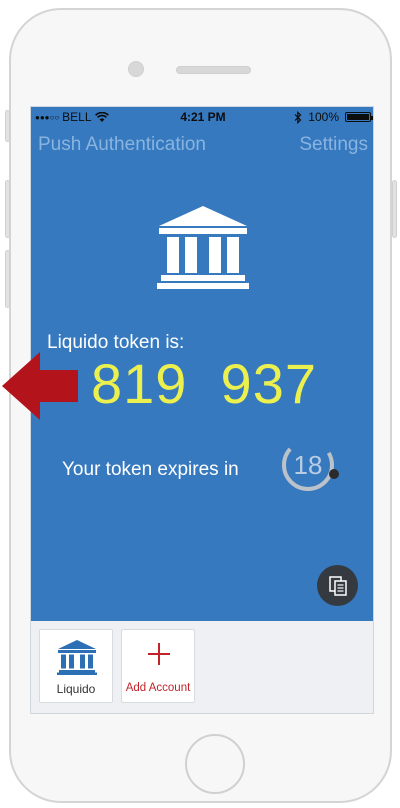 The height and width of the screenshot is (808, 400). I want to click on home-button, so click(215, 764).